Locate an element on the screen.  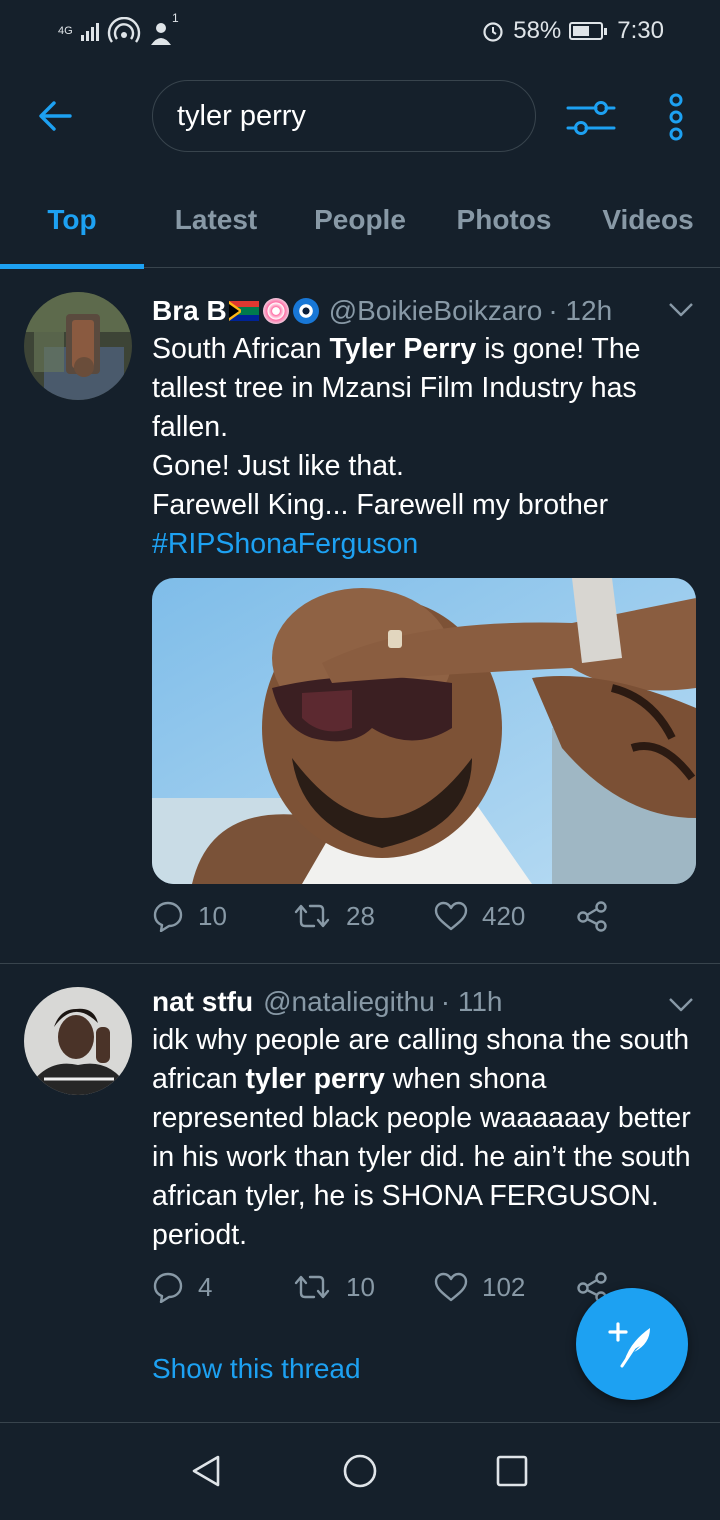
search-term-highlight: Tyler Perry is located at coordinates (403, 349).